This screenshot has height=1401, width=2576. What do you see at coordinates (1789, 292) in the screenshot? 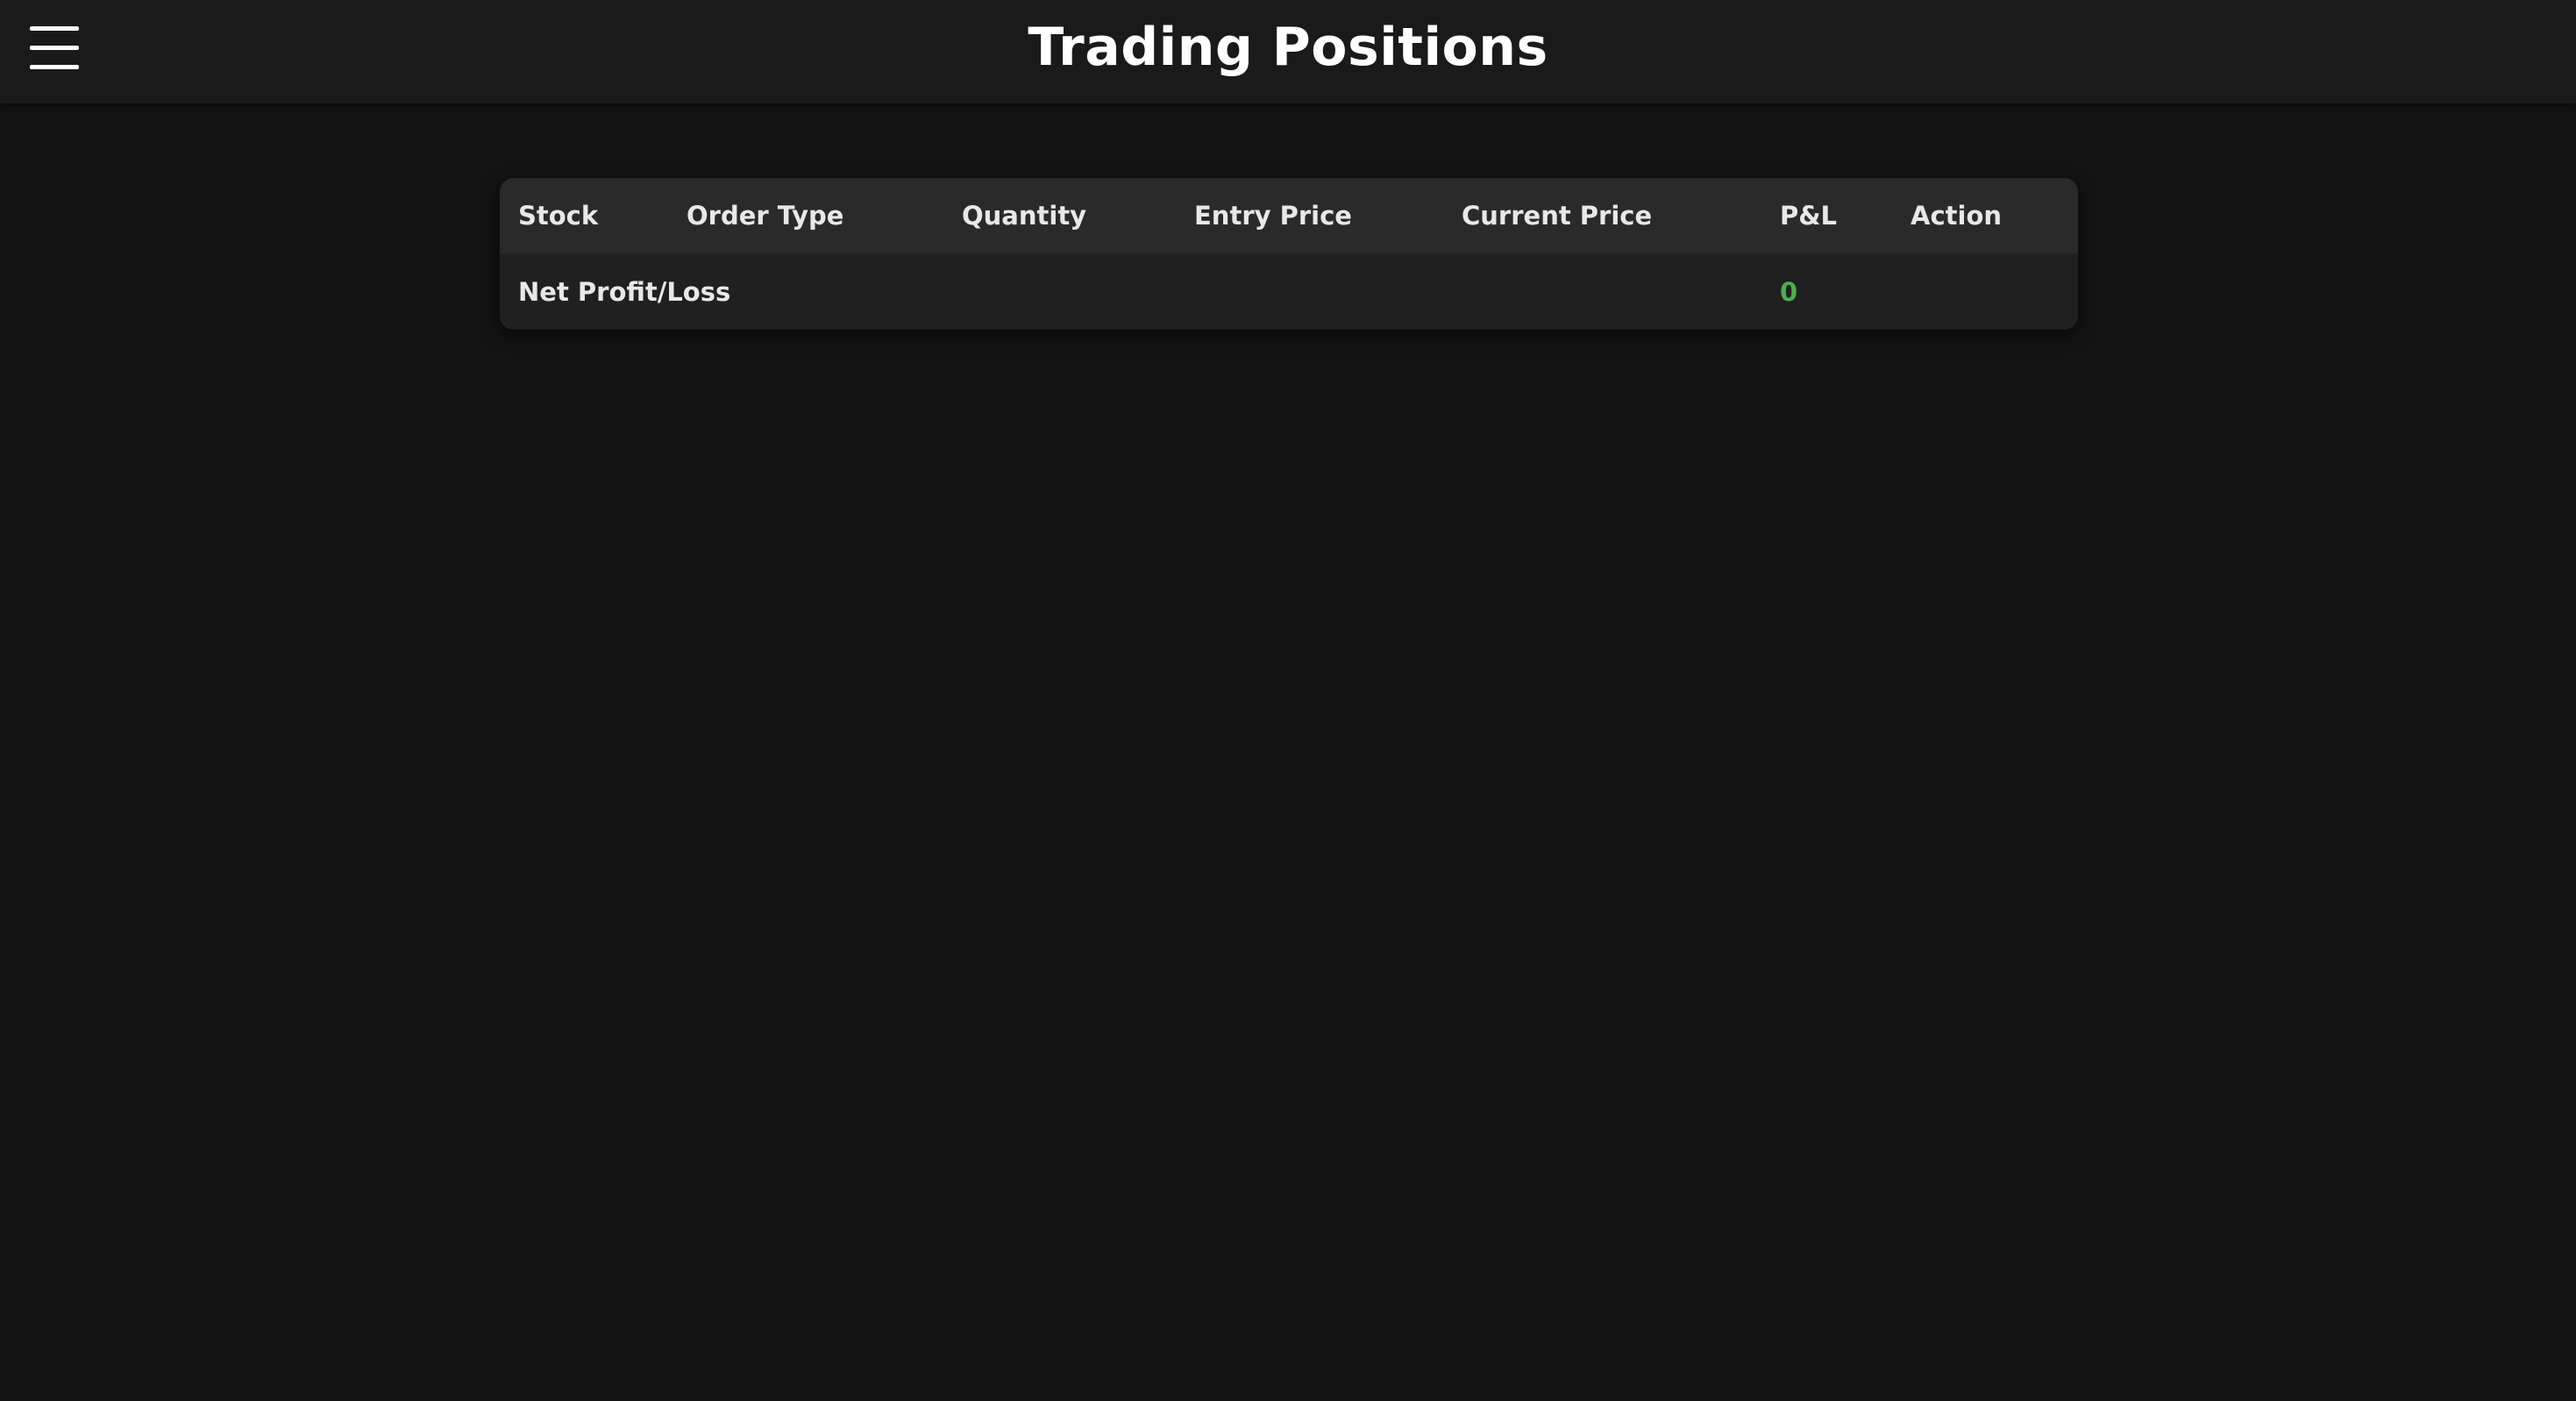
I see `net-profit-loss-value: 0` at bounding box center [1789, 292].